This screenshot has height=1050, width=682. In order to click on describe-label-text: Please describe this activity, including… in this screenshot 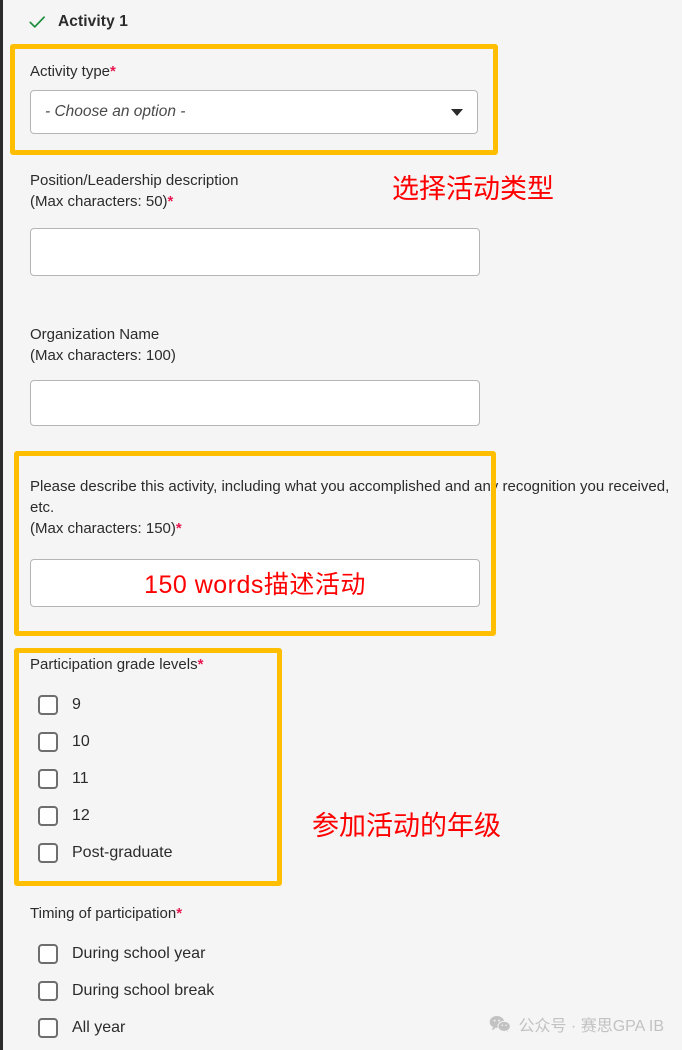, I will do `click(350, 507)`.